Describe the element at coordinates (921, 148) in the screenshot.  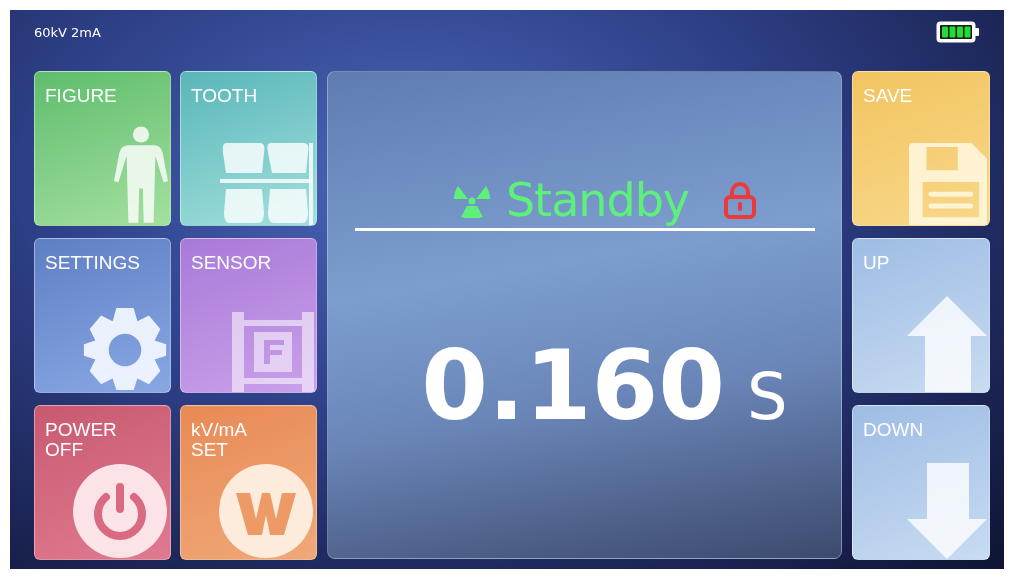
I see `tile-button: SAVE` at that location.